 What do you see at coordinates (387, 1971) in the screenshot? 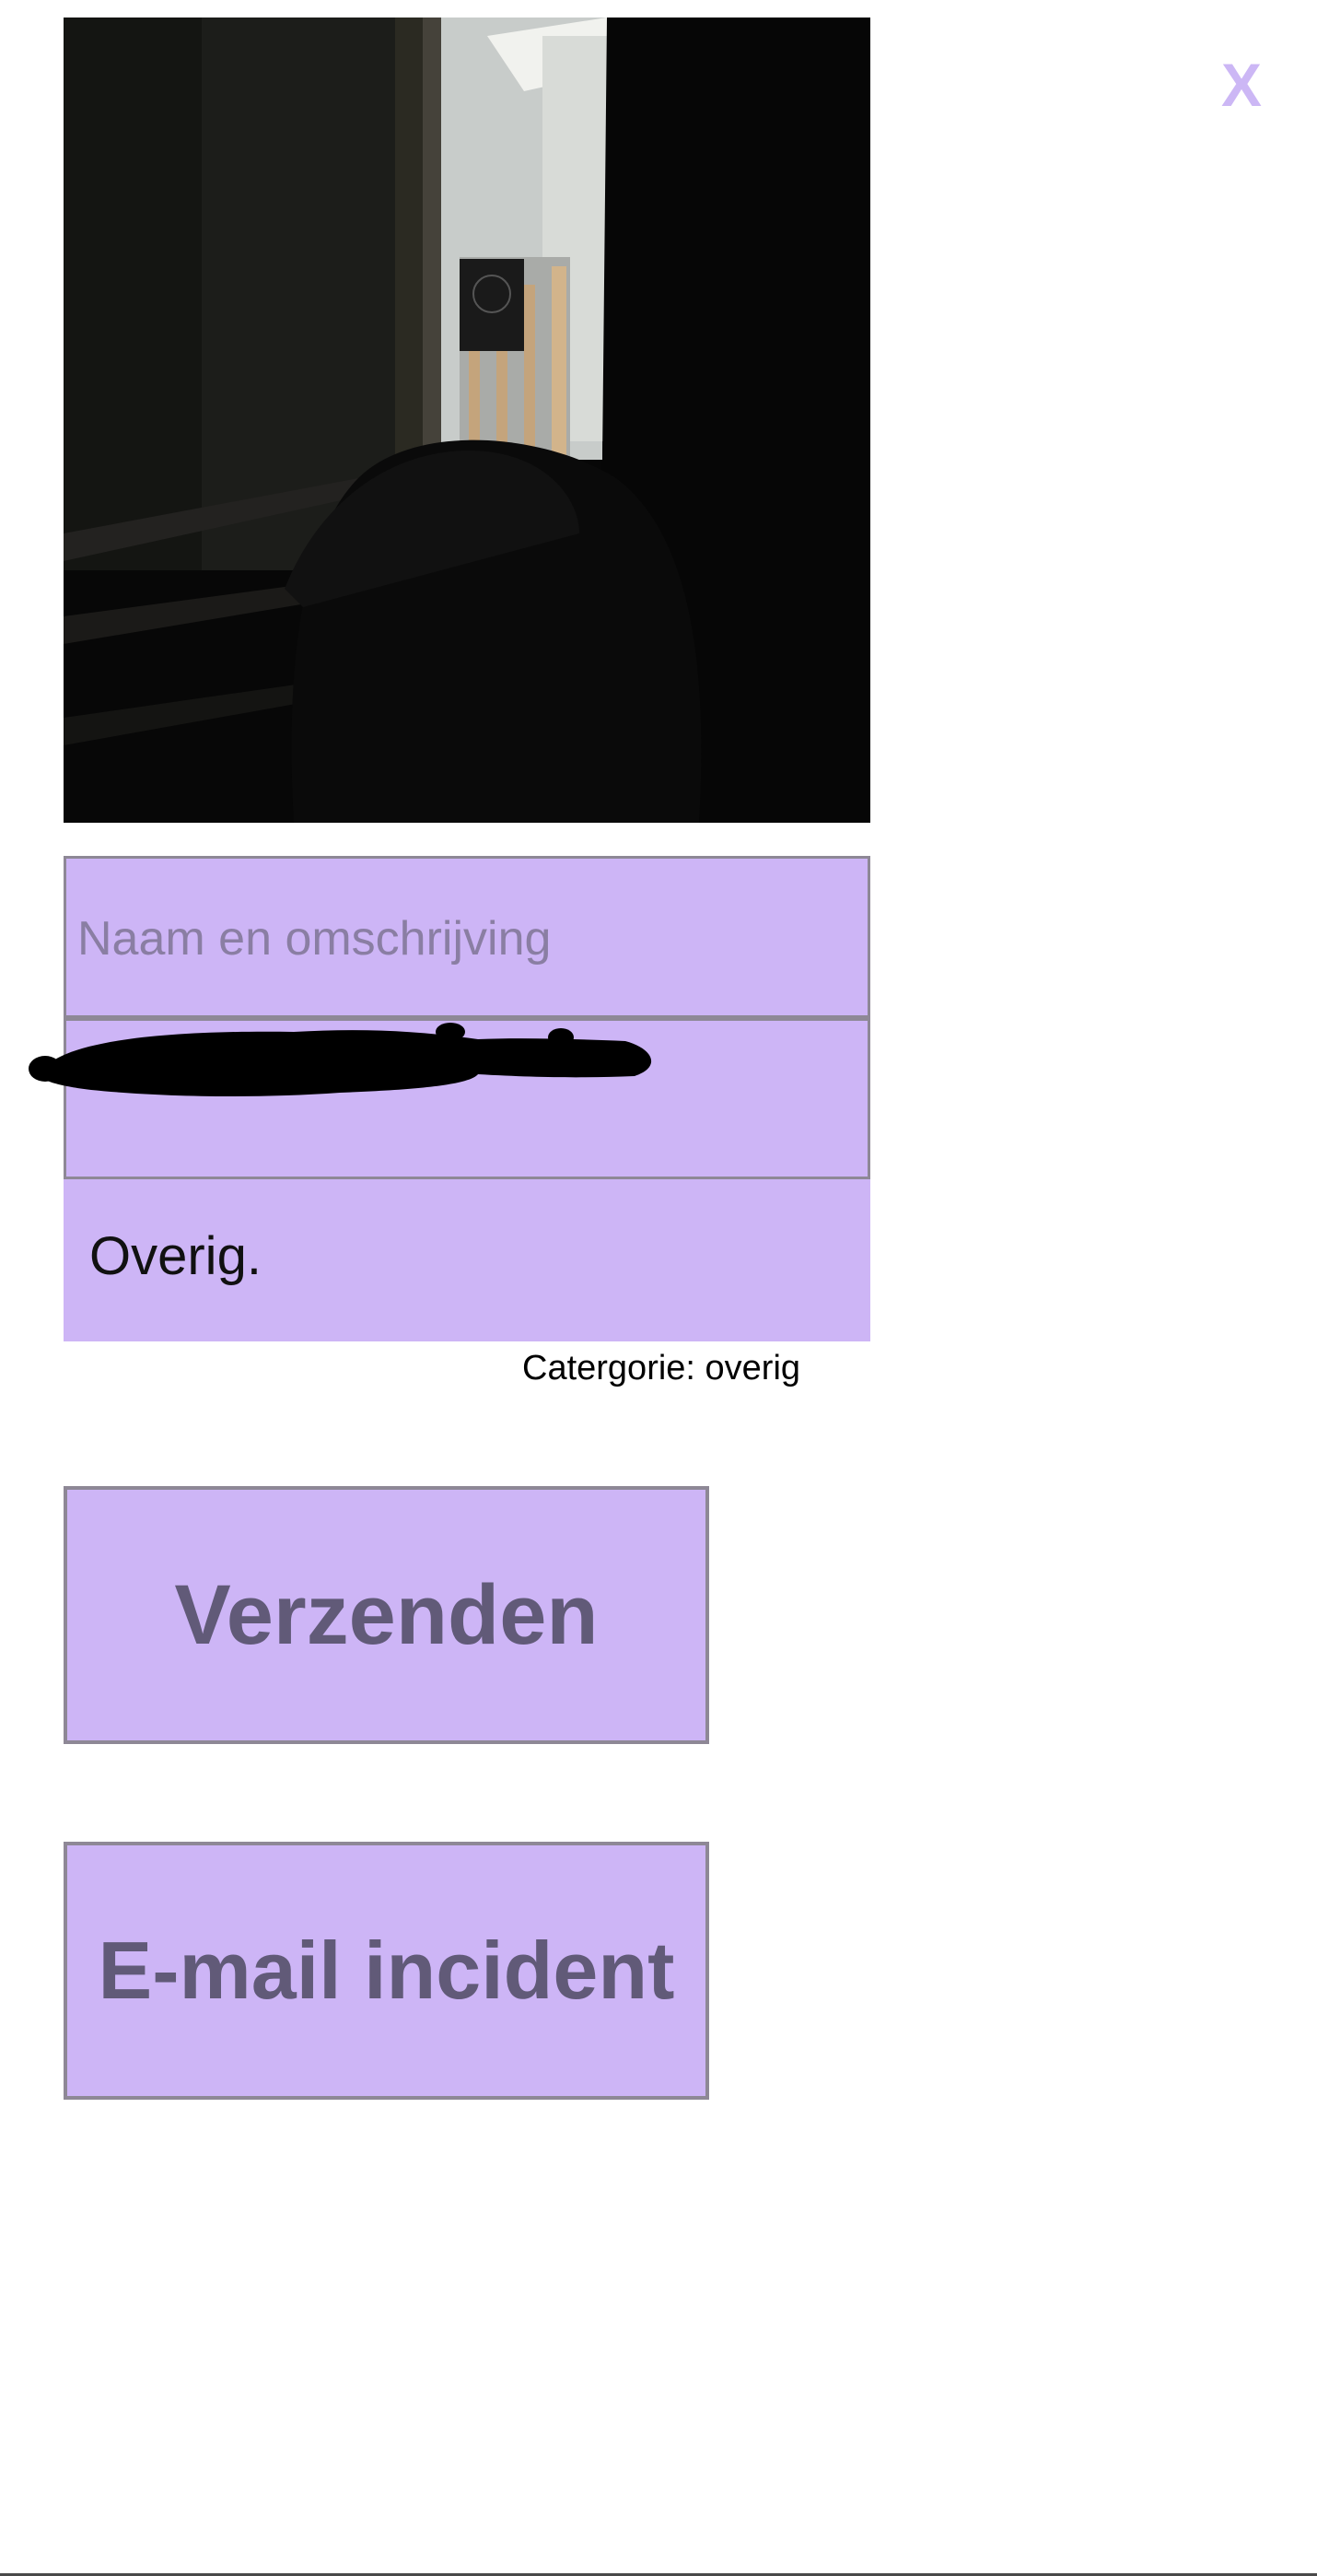
I see `email-incident-button: E-mail incident` at bounding box center [387, 1971].